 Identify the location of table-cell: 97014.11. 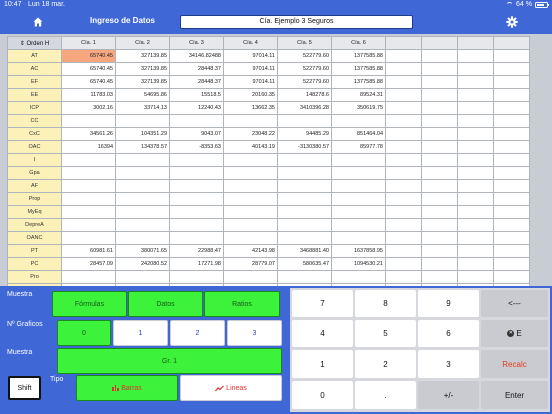
(250, 82).